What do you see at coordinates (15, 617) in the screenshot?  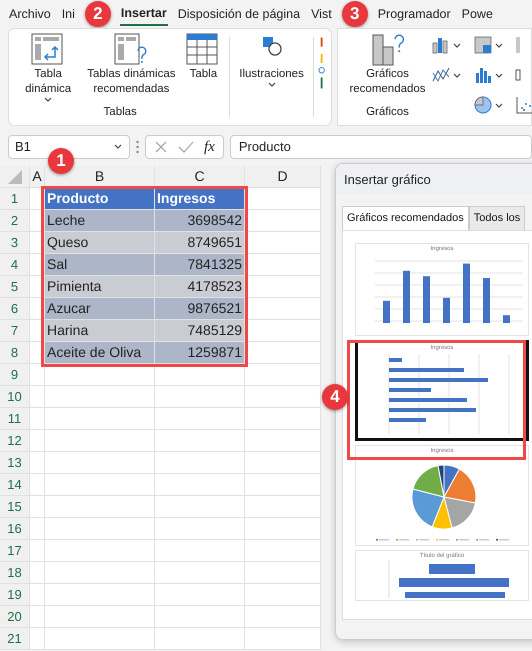 I see `row-header: 20` at bounding box center [15, 617].